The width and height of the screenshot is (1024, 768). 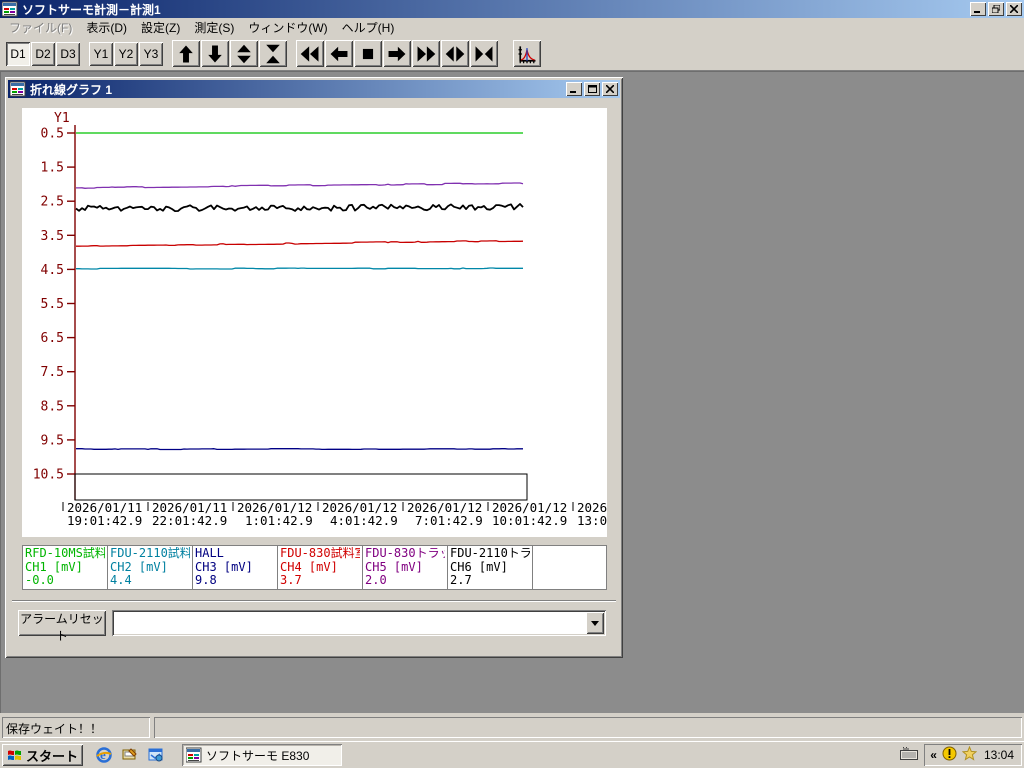 I want to click on internet-explorer-icon: e, so click(x=103, y=755).